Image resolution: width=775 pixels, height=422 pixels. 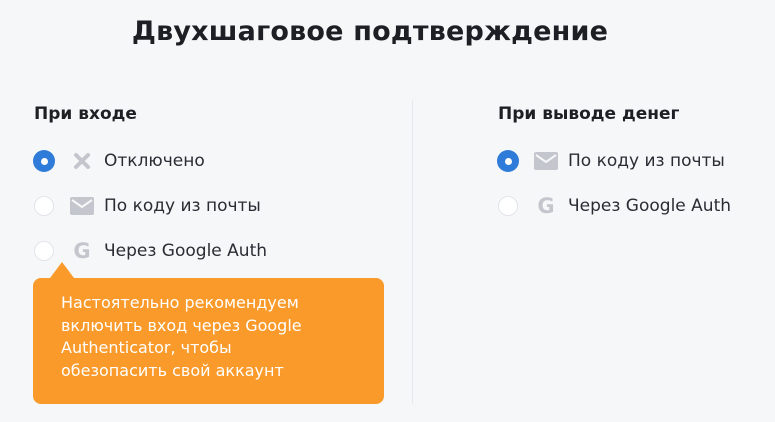 What do you see at coordinates (85, 114) in the screenshot?
I see `login-section-title: При входе` at bounding box center [85, 114].